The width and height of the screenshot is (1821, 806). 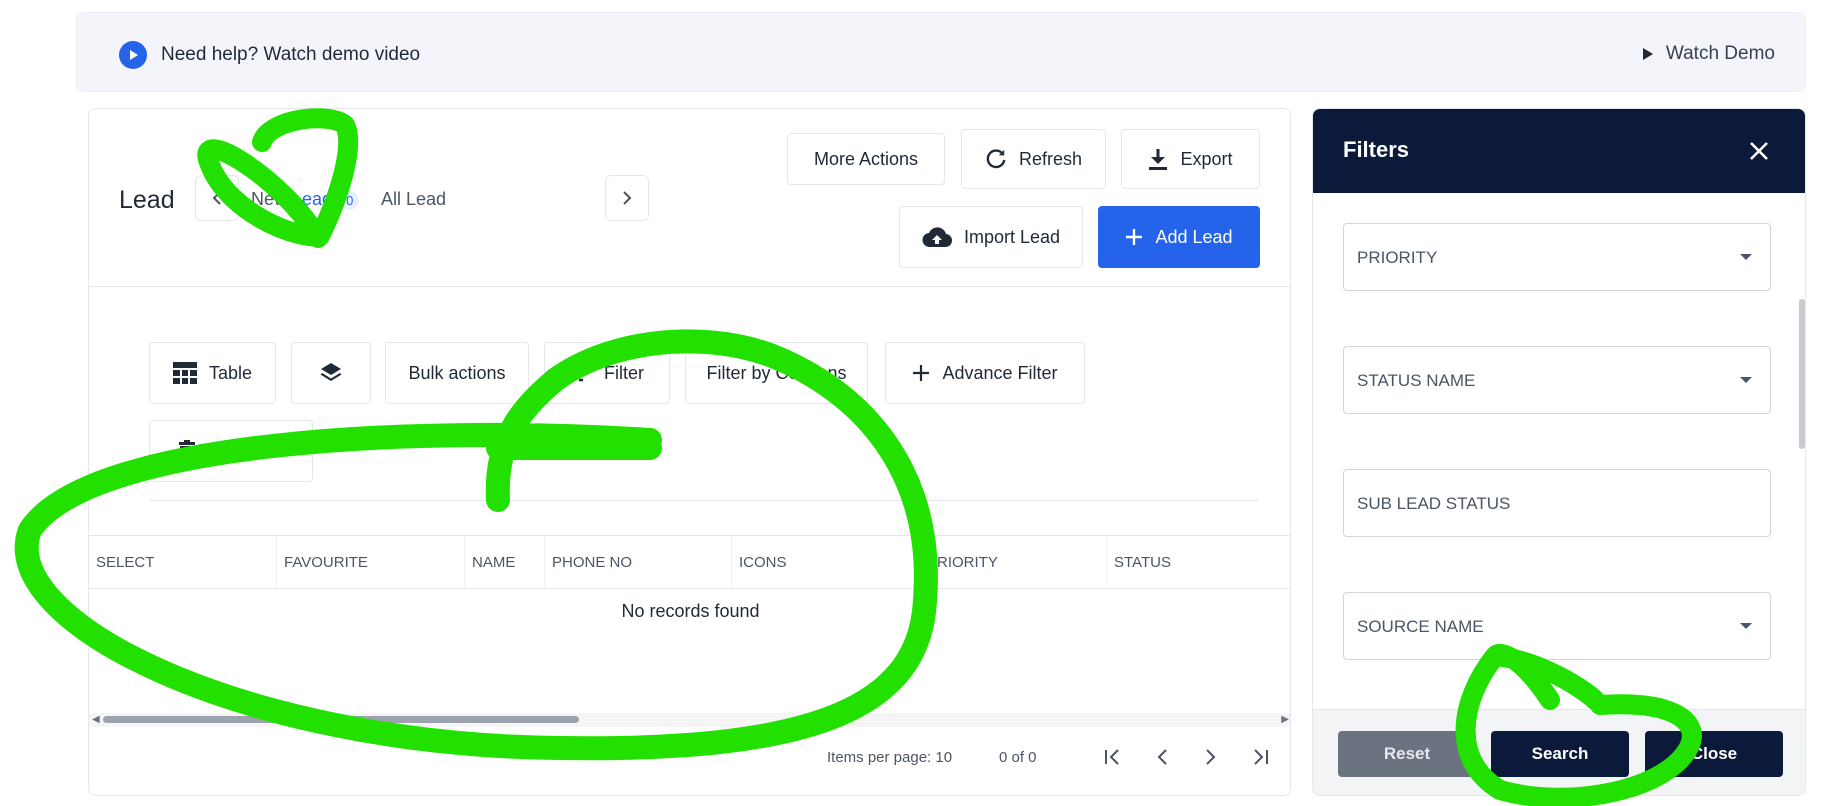 I want to click on layers-icon, so click(x=331, y=372).